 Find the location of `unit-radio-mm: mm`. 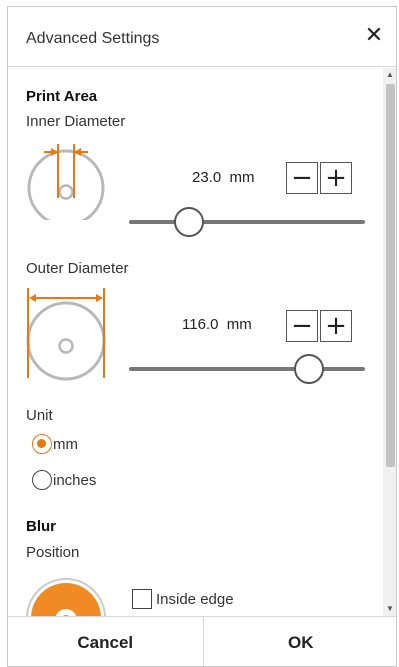

unit-radio-mm: mm is located at coordinates (55, 444).